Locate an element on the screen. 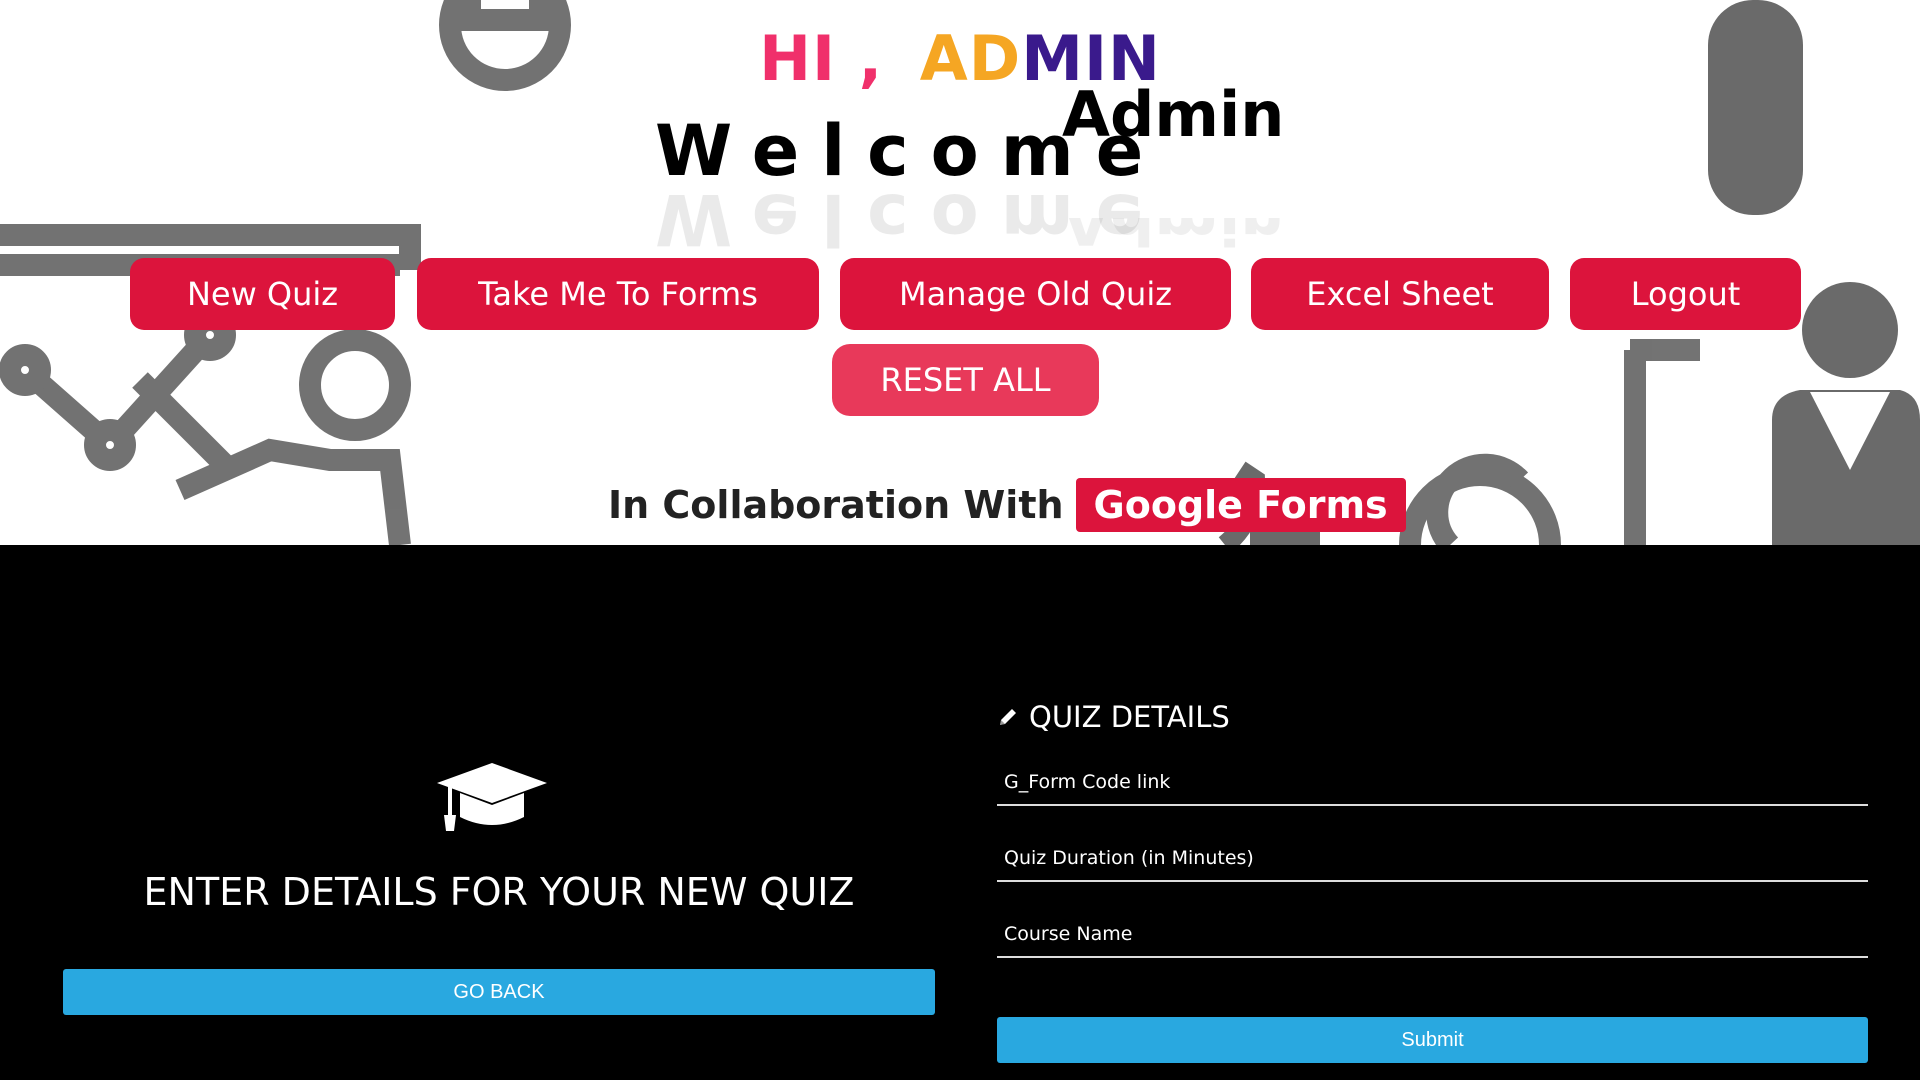 Image resolution: width=1920 pixels, height=1080 pixels. logout-button: Logout is located at coordinates (1685, 294).